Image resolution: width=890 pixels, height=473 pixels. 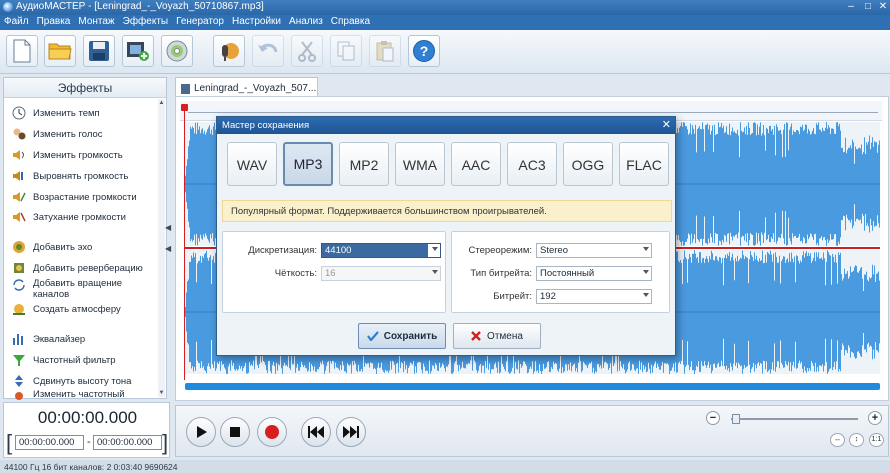 What do you see at coordinates (666, 124) in the screenshot?
I see `dialog-close-button: ✕` at bounding box center [666, 124].